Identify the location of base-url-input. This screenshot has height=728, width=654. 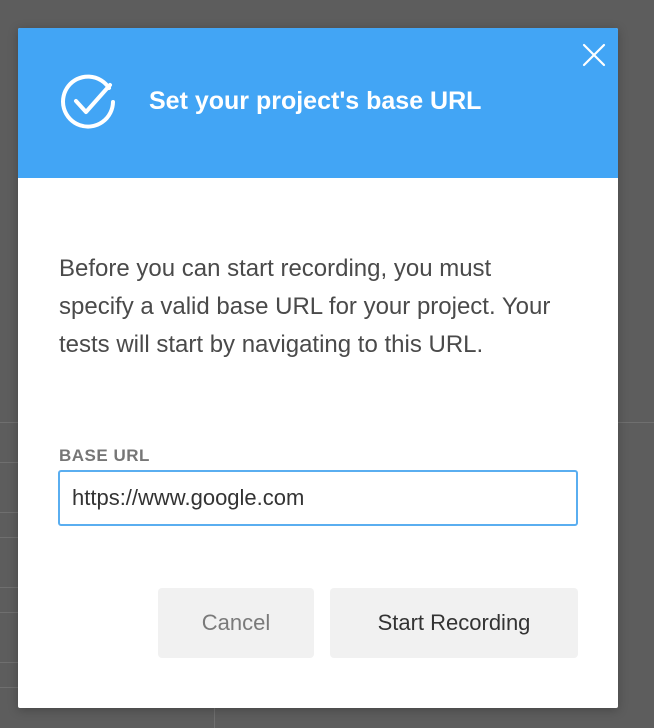
(318, 498).